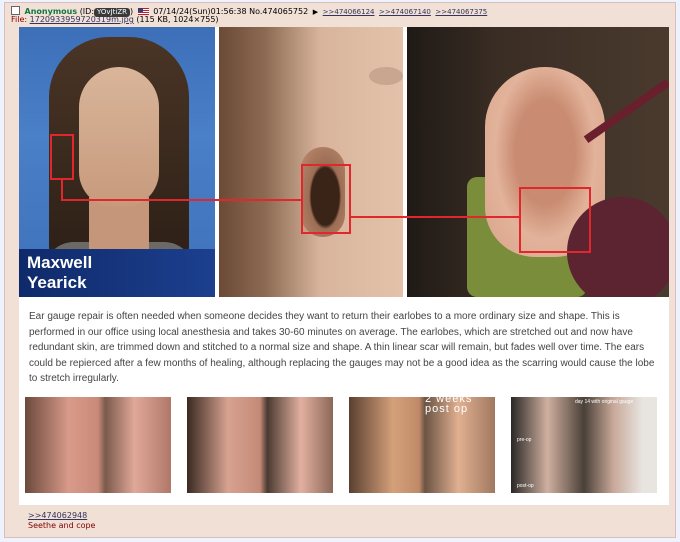 The width and height of the screenshot is (680, 542). Describe the element at coordinates (62, 525) in the screenshot. I see `comment-text: Seethe and cope` at that location.